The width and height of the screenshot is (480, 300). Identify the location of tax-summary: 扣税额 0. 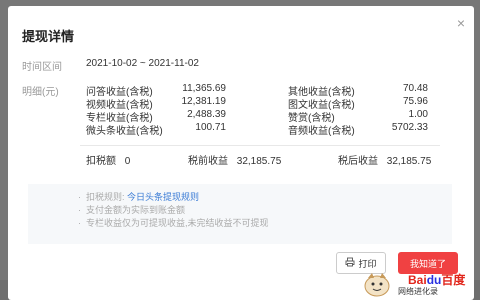
(108, 159).